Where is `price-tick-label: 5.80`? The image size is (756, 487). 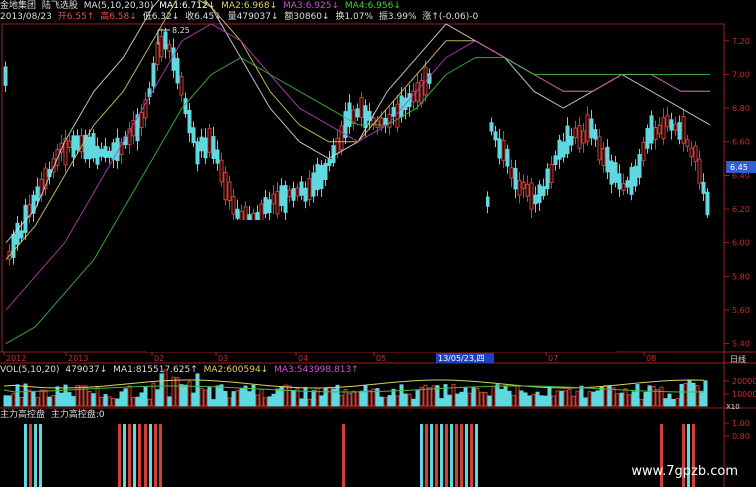 price-tick-label: 5.80 is located at coordinates (741, 276).